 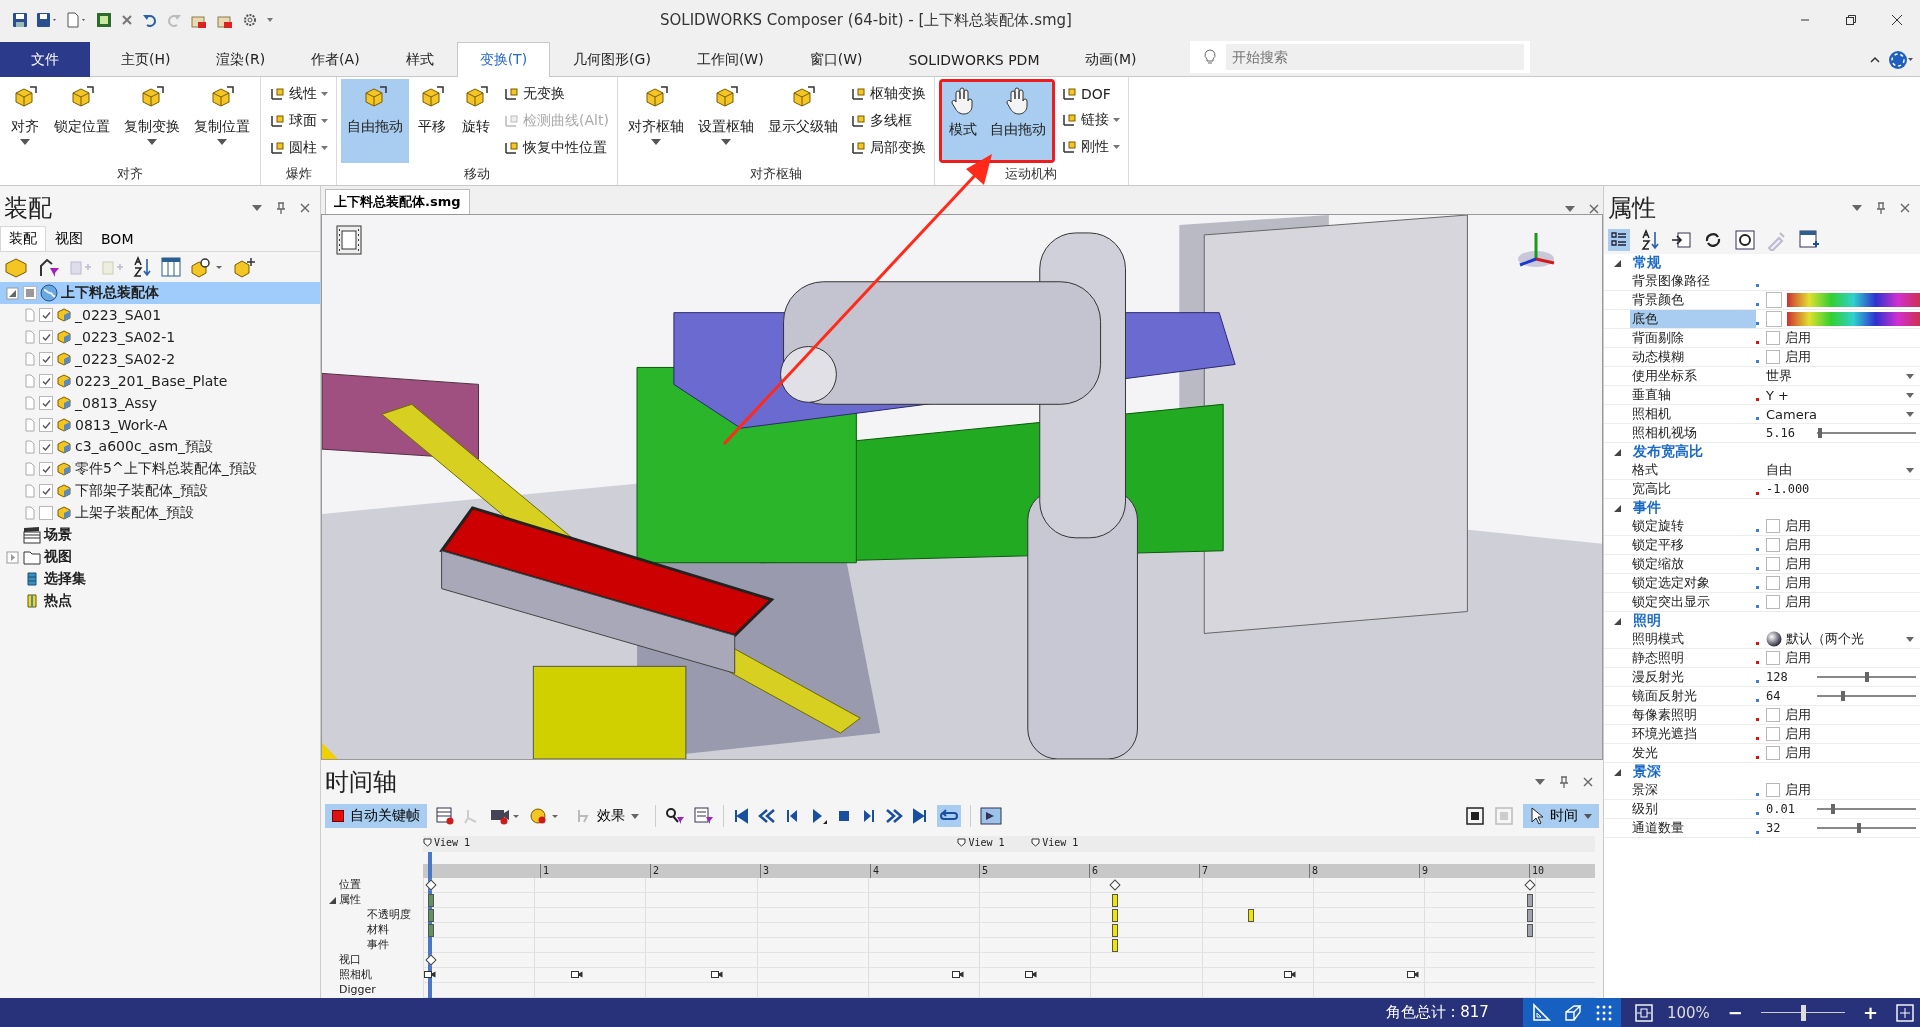 I want to click on skip-start-icon, so click(x=741, y=816).